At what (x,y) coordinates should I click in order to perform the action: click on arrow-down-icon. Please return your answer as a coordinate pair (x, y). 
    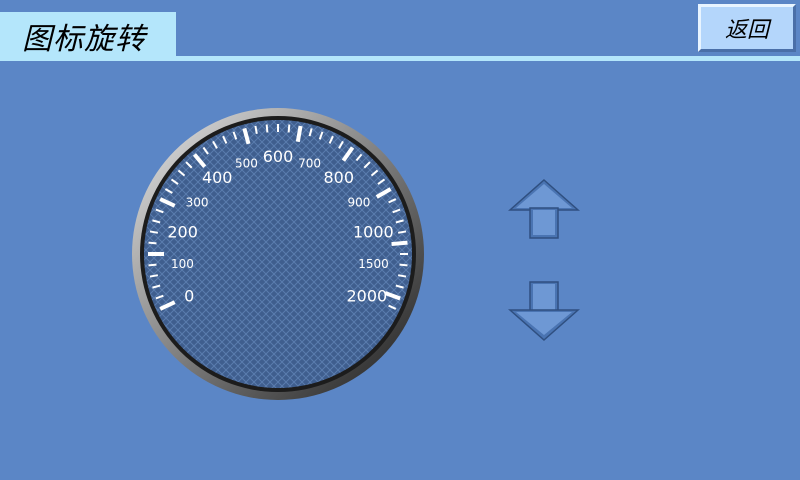
    Looking at the image, I should click on (544, 311).